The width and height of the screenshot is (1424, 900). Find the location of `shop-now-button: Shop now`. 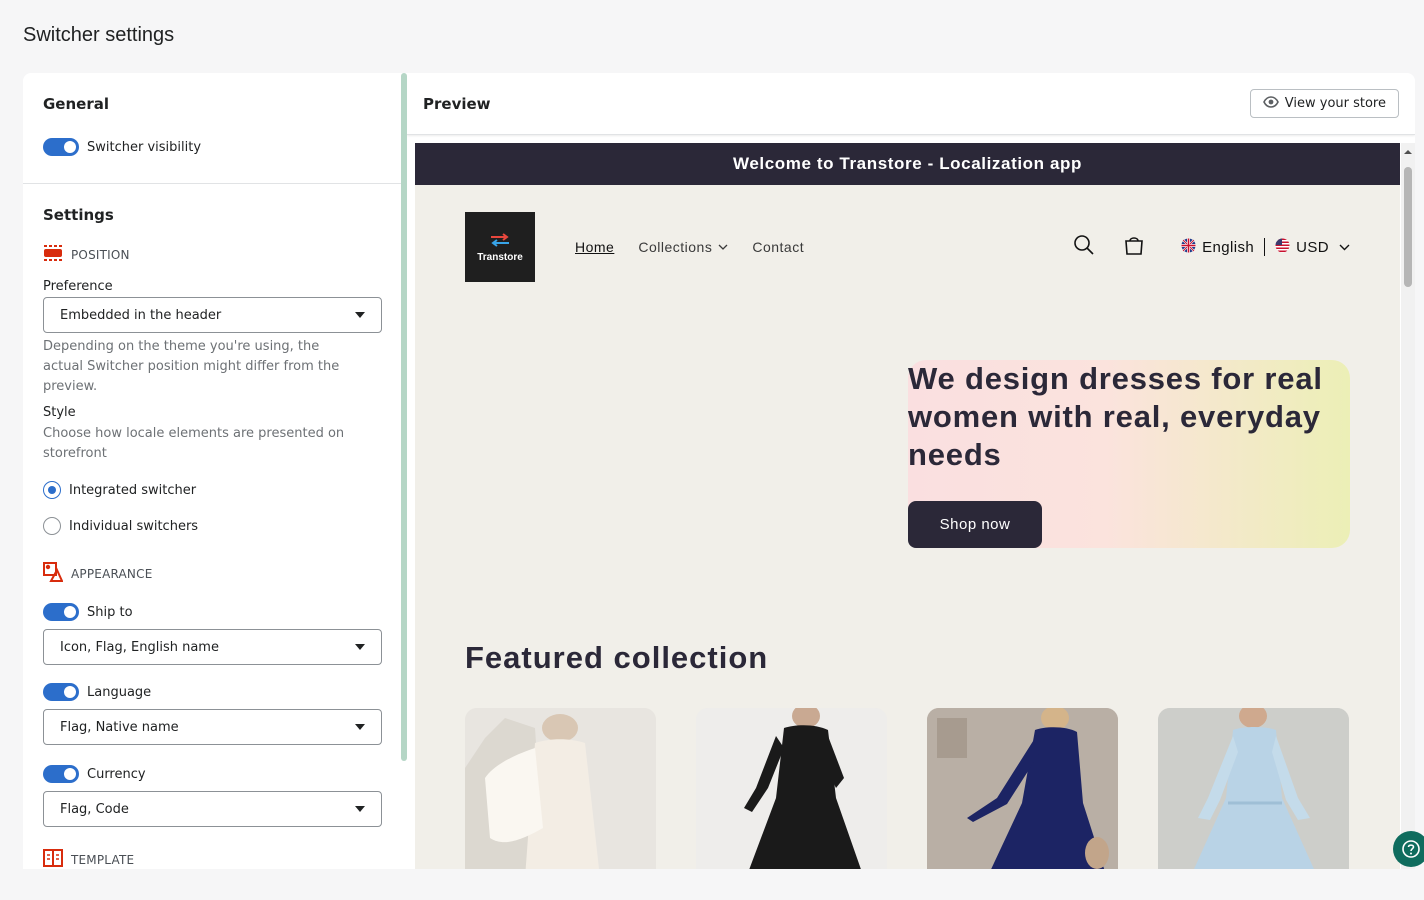

shop-now-button: Shop now is located at coordinates (975, 524).